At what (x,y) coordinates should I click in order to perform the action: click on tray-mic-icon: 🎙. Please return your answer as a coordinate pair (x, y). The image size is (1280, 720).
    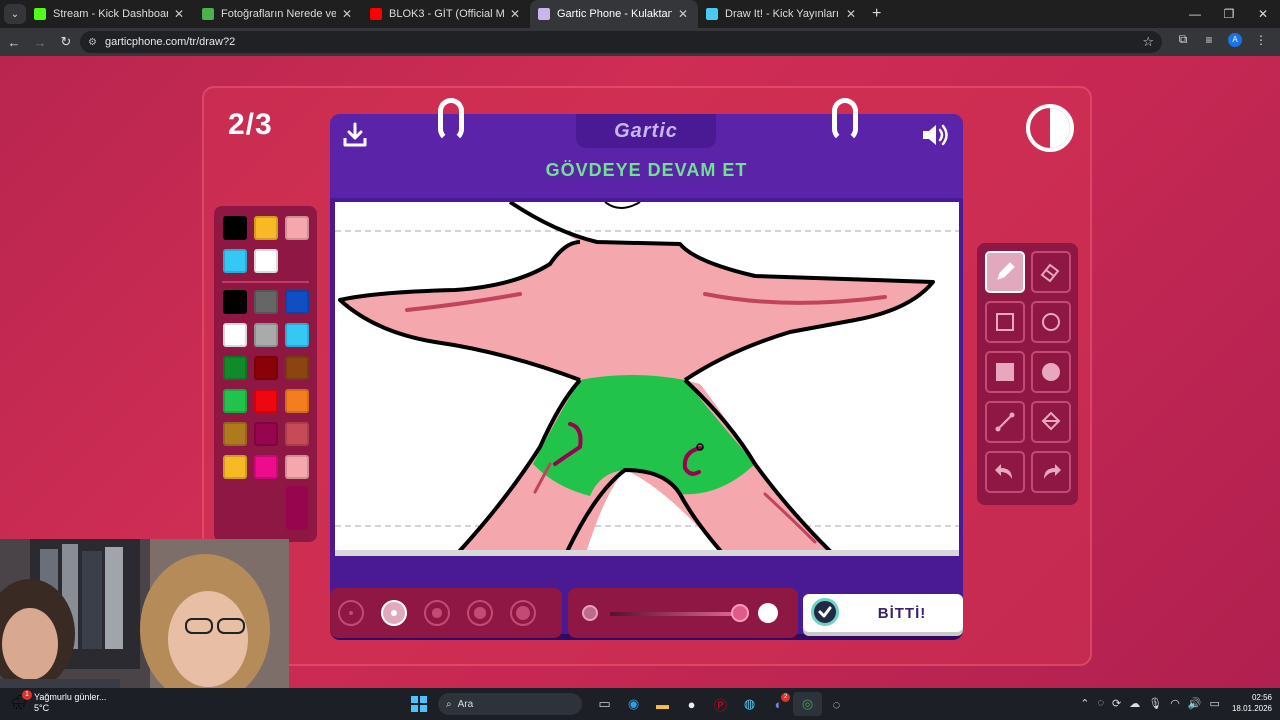
    Looking at the image, I should click on (1155, 703).